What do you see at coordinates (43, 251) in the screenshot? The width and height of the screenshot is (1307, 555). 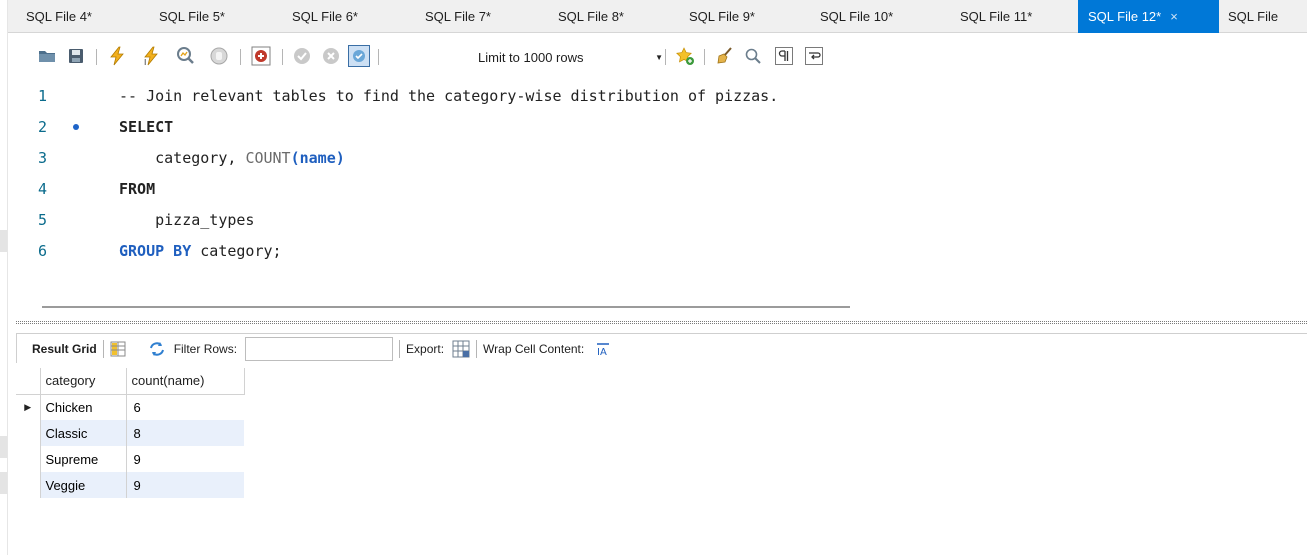 I see `line-number: 6` at bounding box center [43, 251].